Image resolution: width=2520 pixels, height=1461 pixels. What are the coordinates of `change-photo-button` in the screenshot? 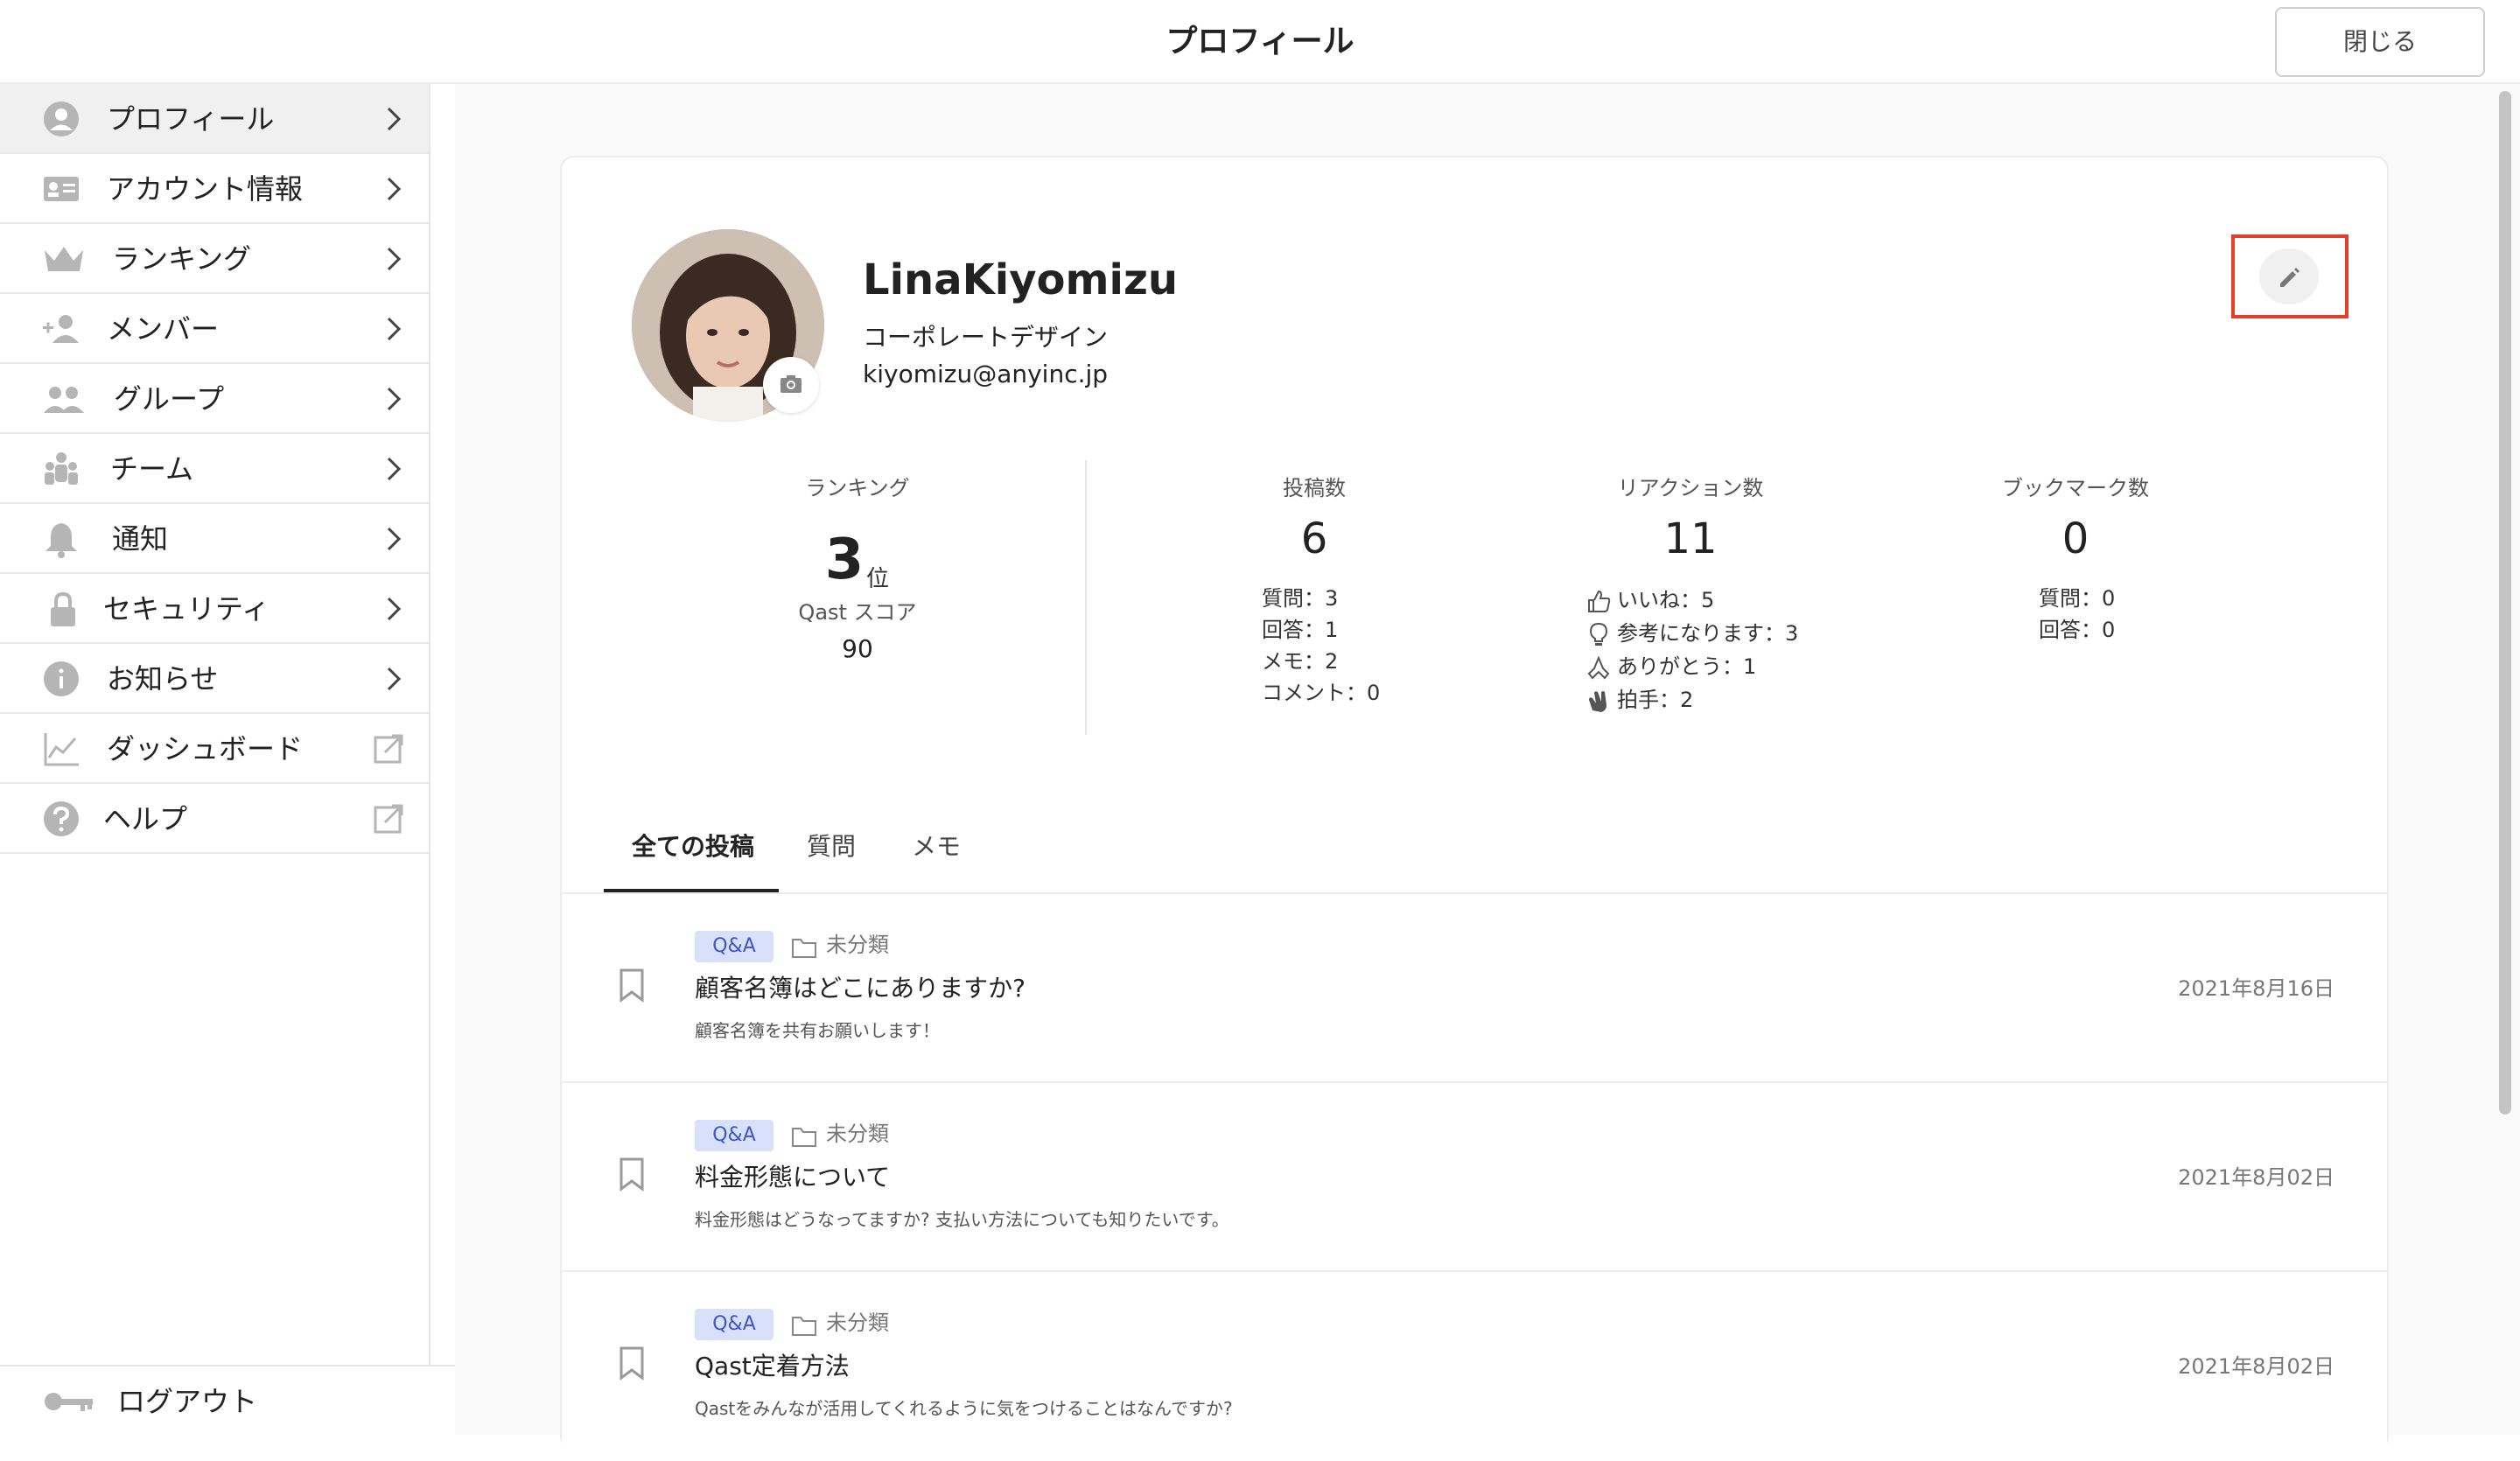 It's located at (791, 385).